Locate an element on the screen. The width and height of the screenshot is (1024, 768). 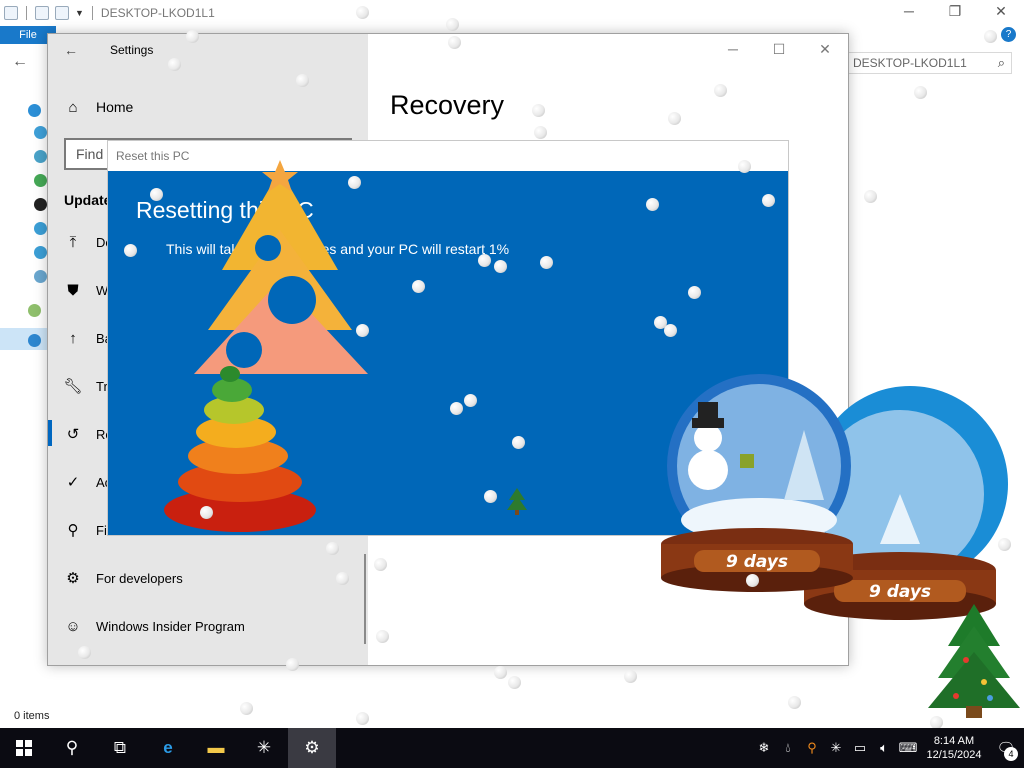
task-view-button: ⧉ is located at coordinates (120, 748).